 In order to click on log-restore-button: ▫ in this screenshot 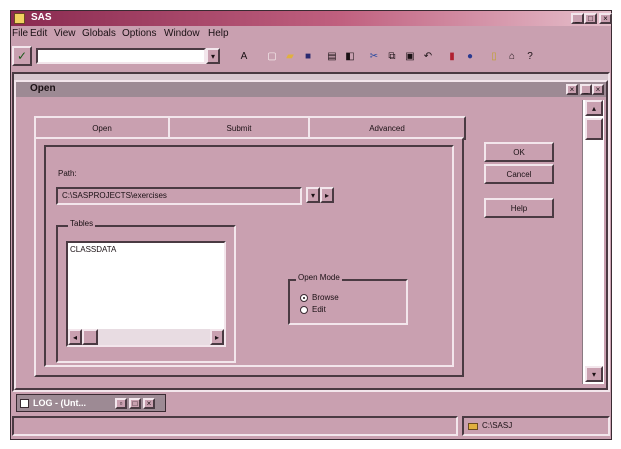, I will do `click(121, 403)`.